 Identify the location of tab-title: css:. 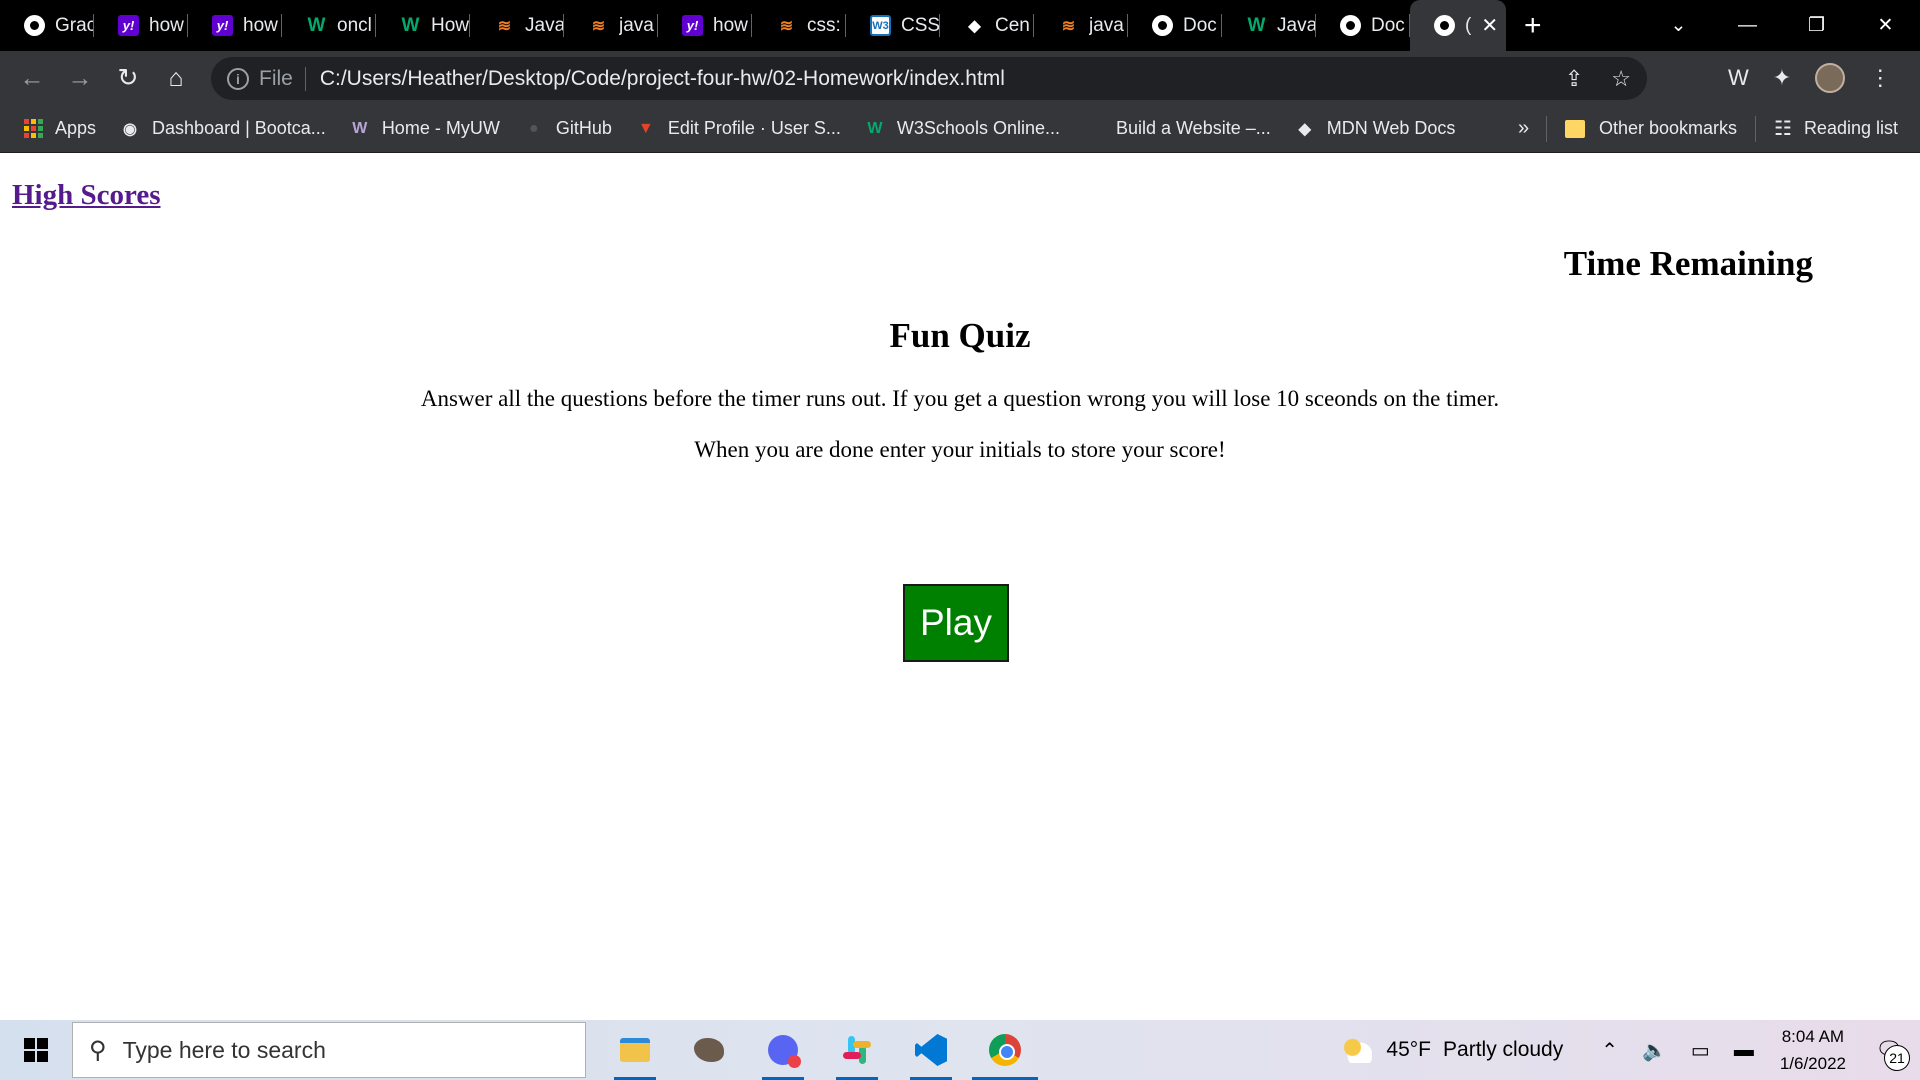
(824, 25).